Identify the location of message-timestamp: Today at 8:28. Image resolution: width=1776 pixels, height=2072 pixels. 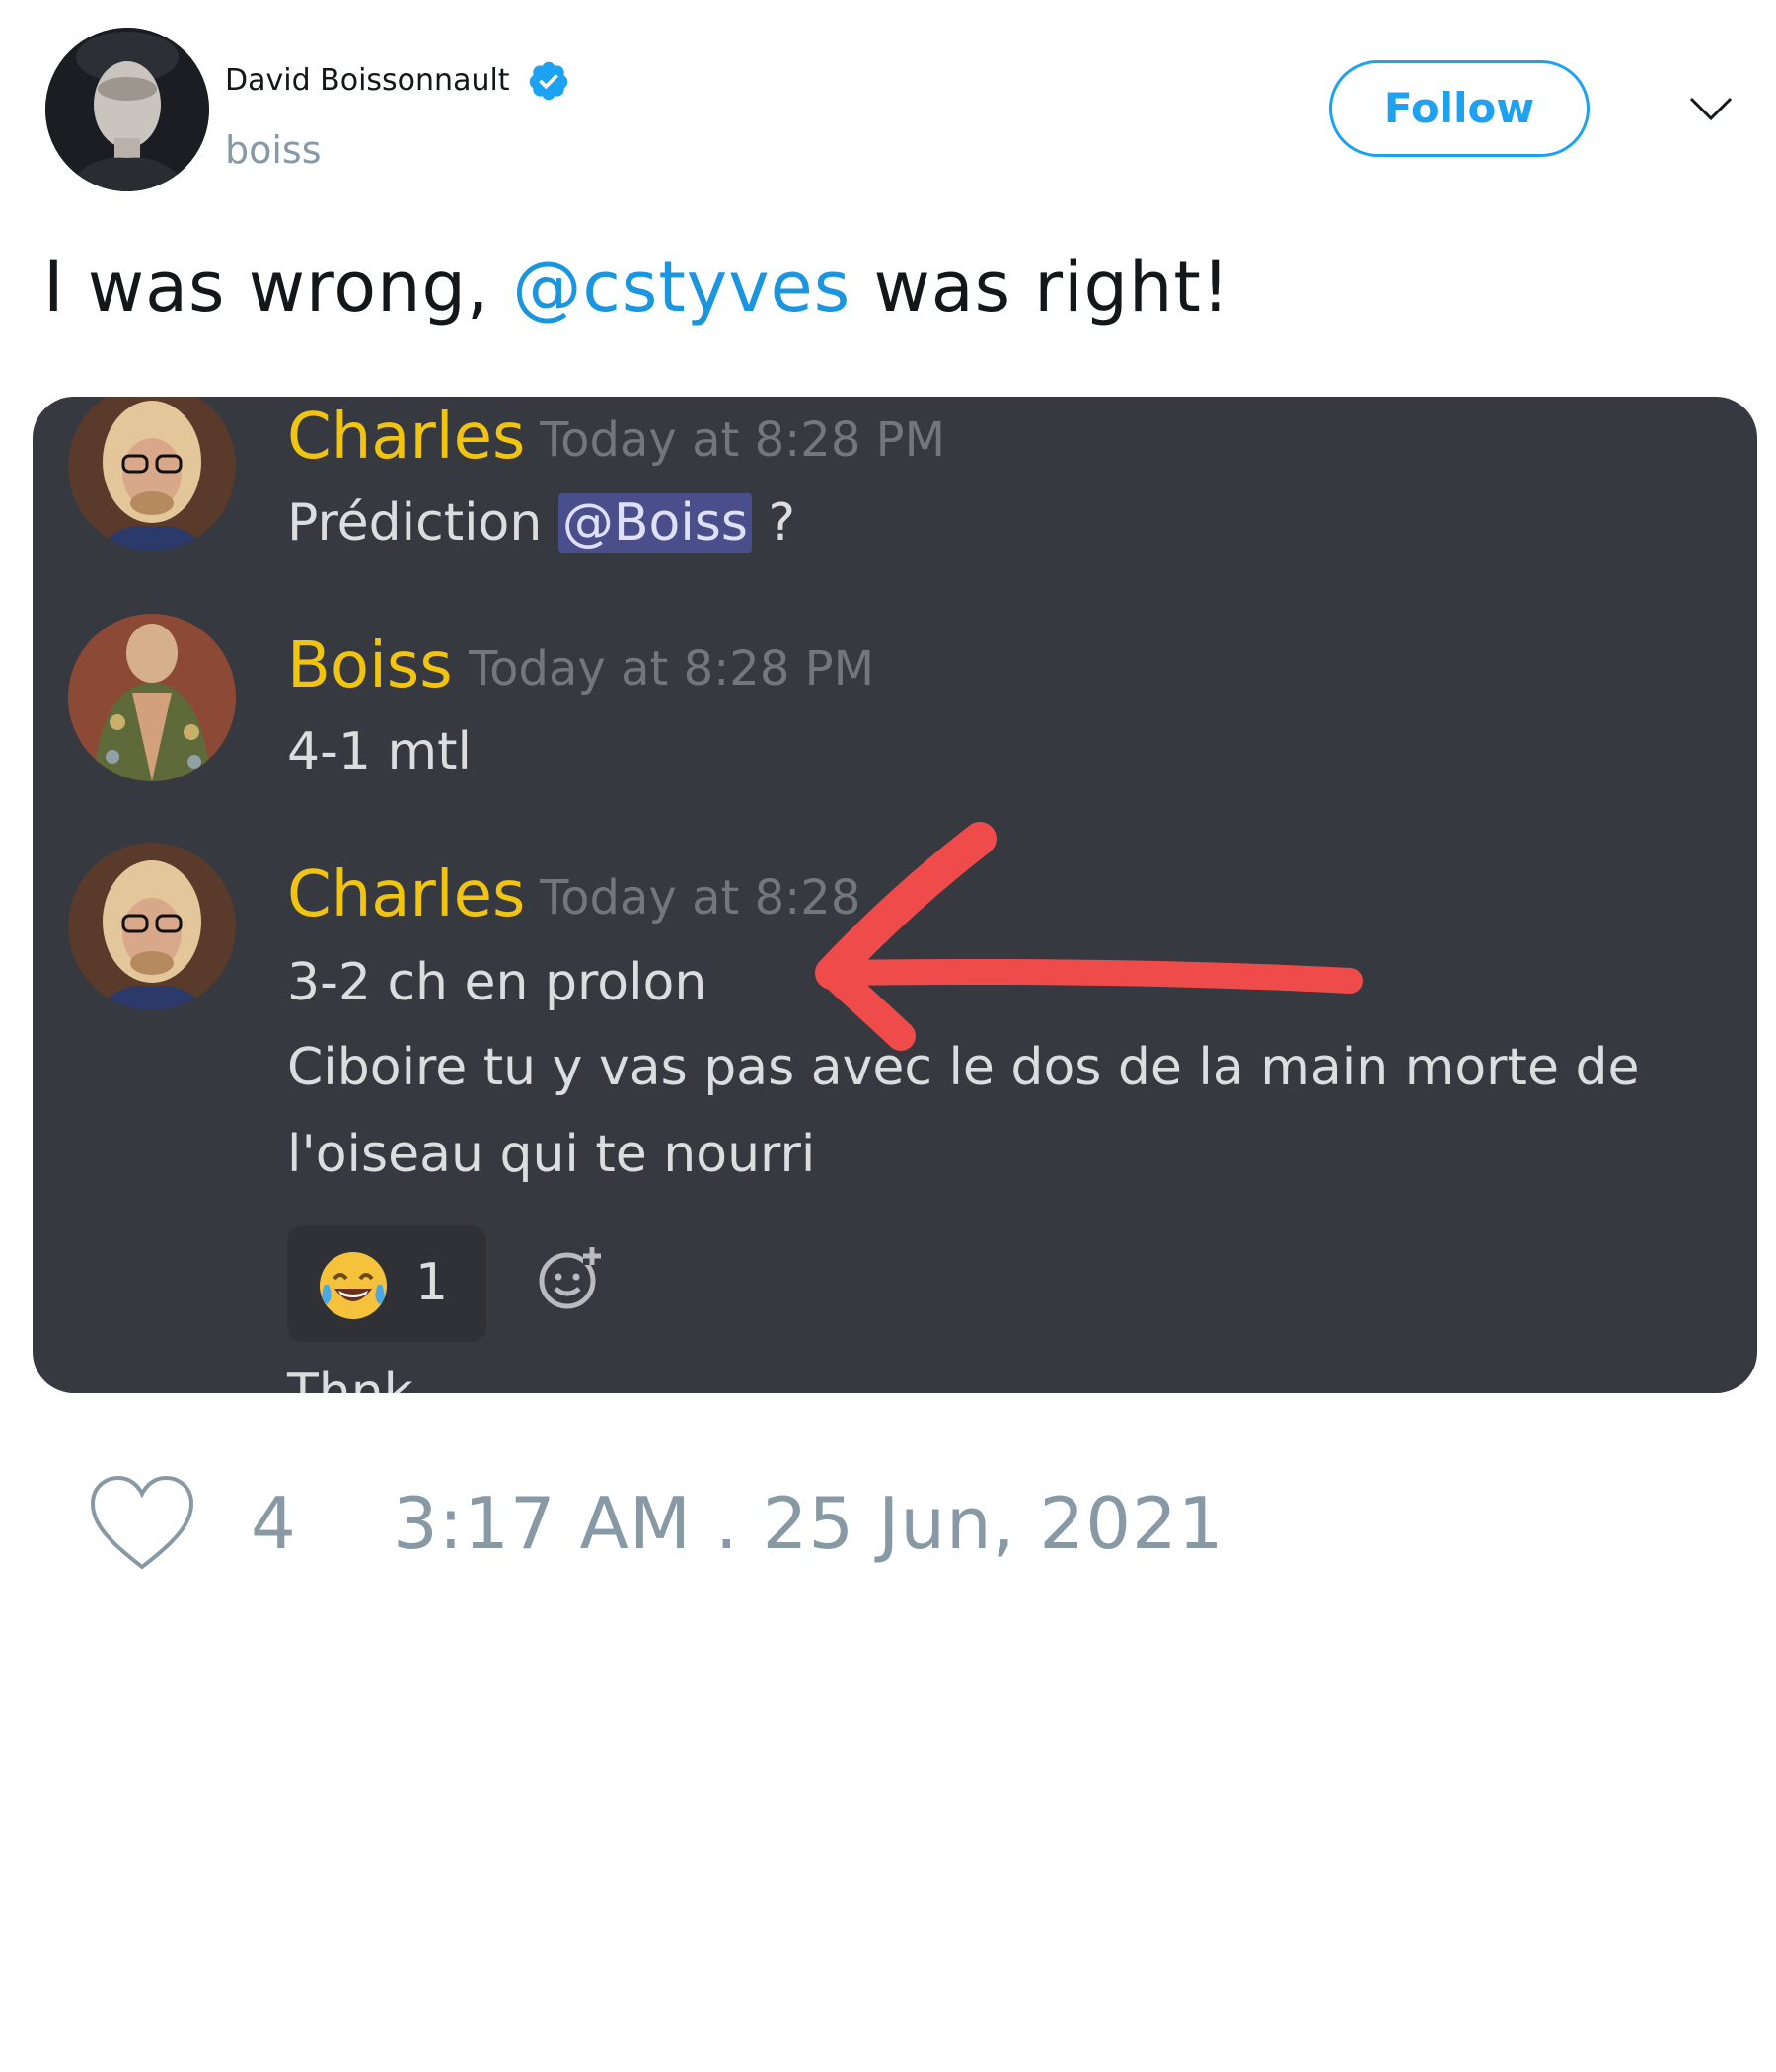
(700, 898).